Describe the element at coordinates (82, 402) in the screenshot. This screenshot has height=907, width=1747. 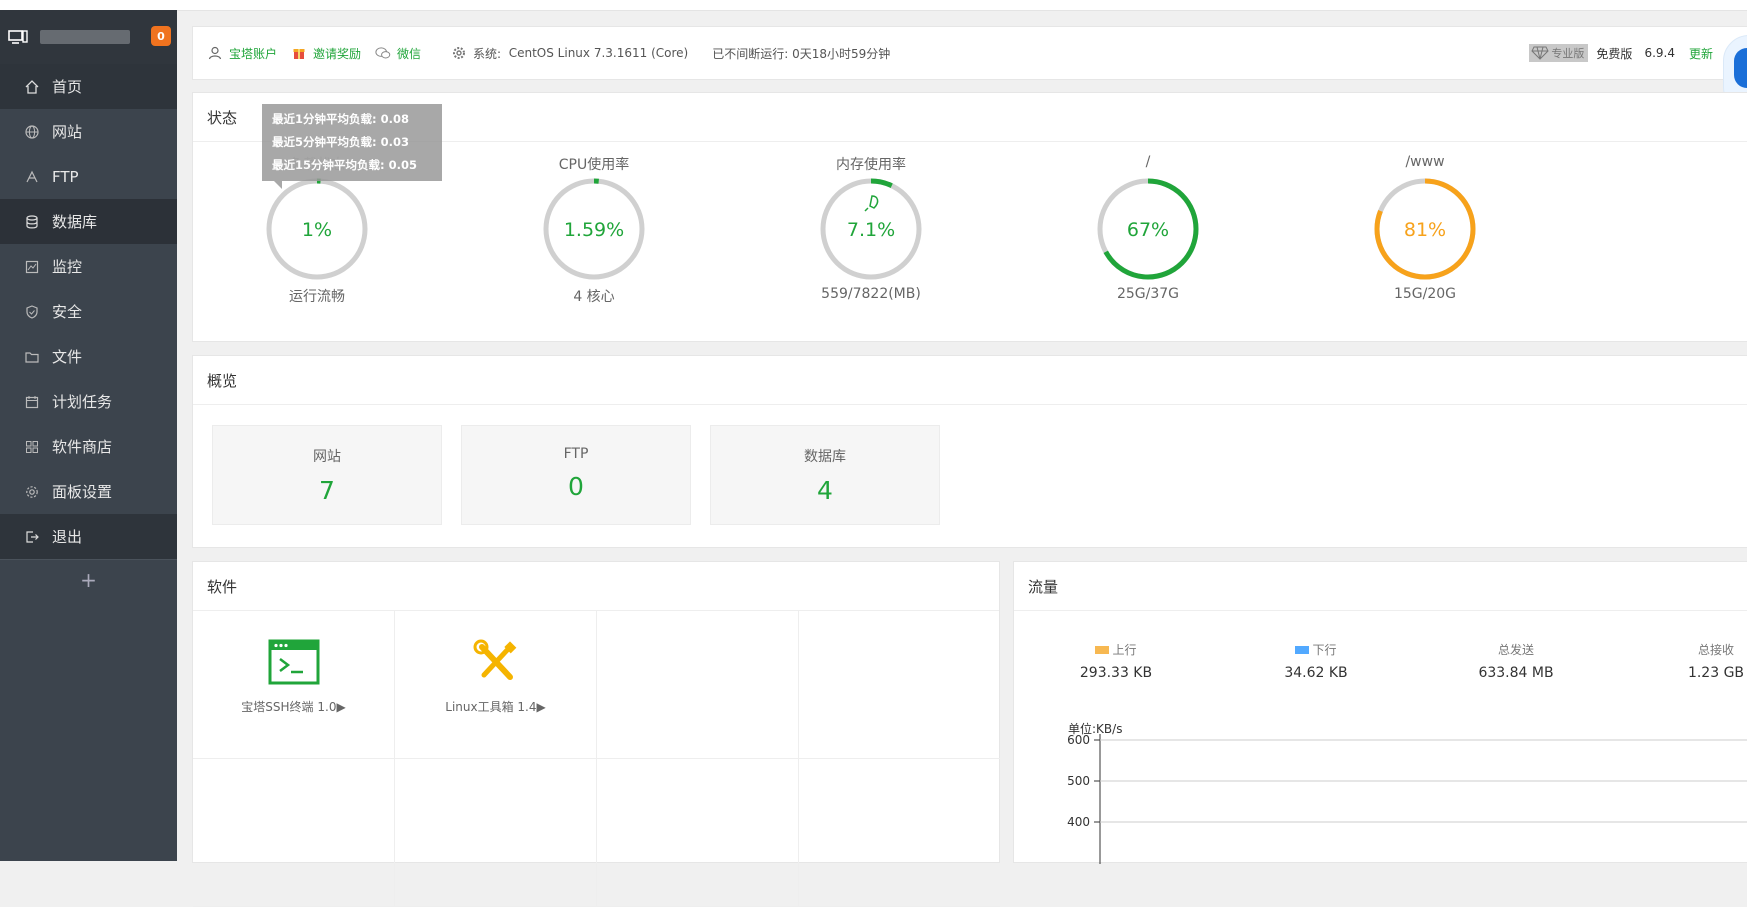
I see `sidebar-item-label: 计划任务` at that location.